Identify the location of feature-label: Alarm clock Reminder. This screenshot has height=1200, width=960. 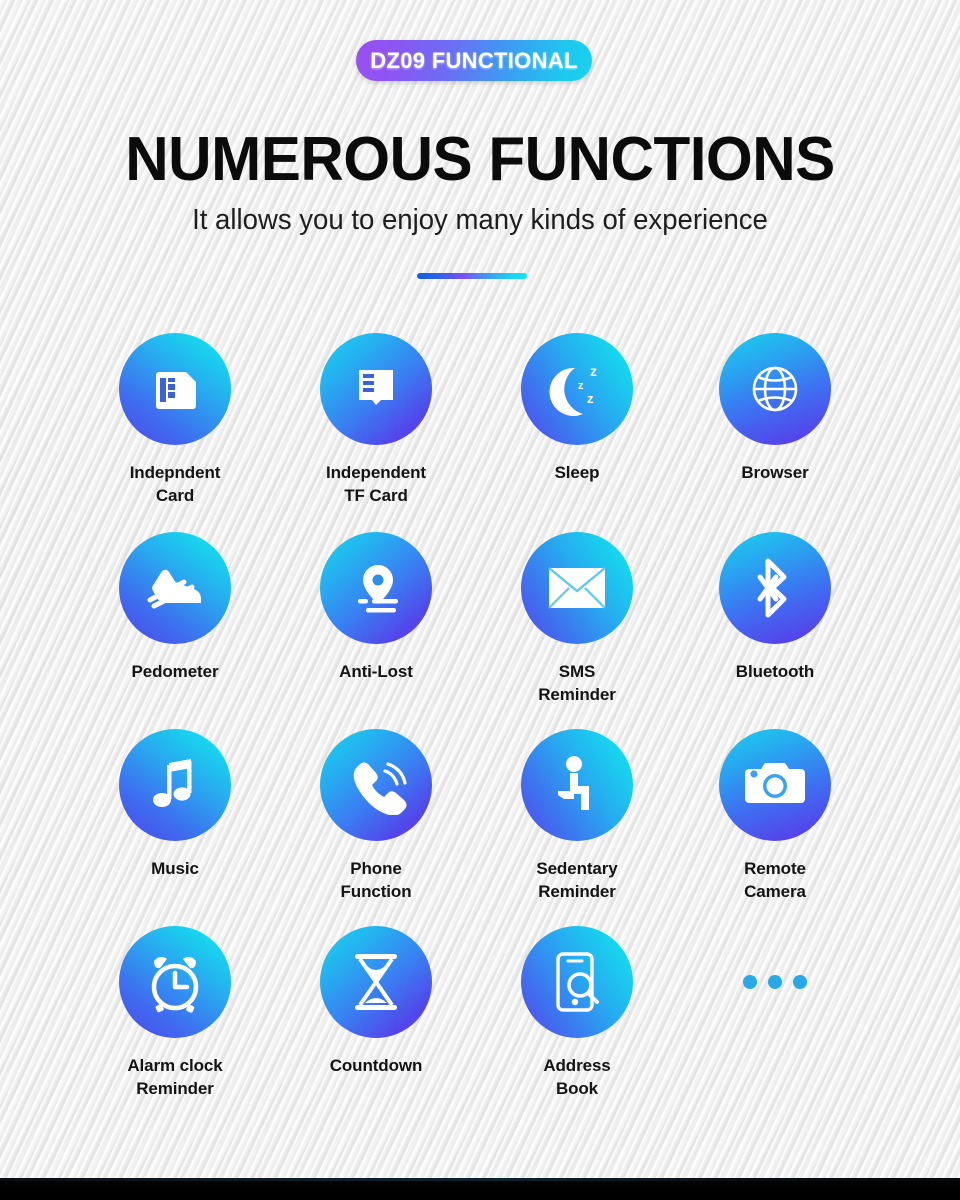
(175, 1077).